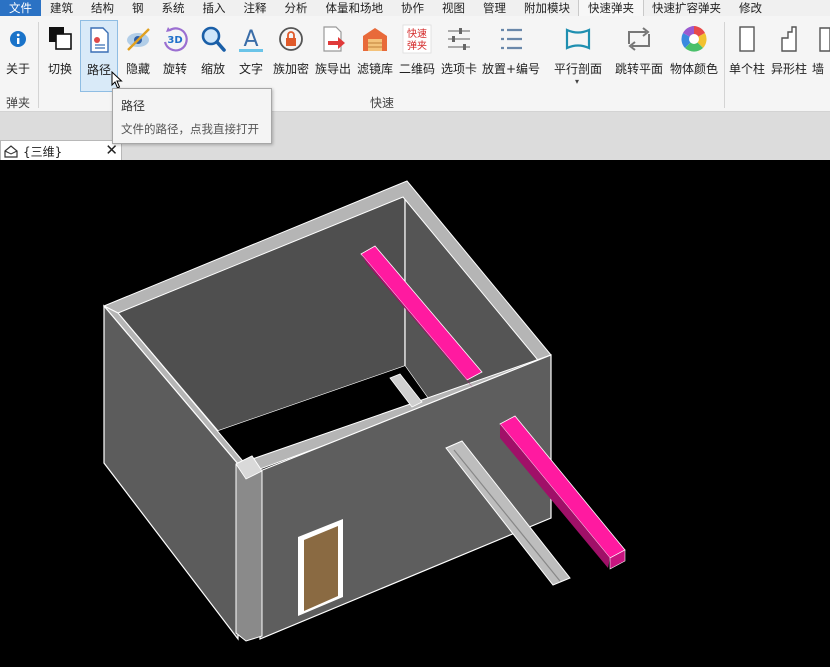 The image size is (830, 667). What do you see at coordinates (174, 69) in the screenshot?
I see `rotate-label: 旋转` at bounding box center [174, 69].